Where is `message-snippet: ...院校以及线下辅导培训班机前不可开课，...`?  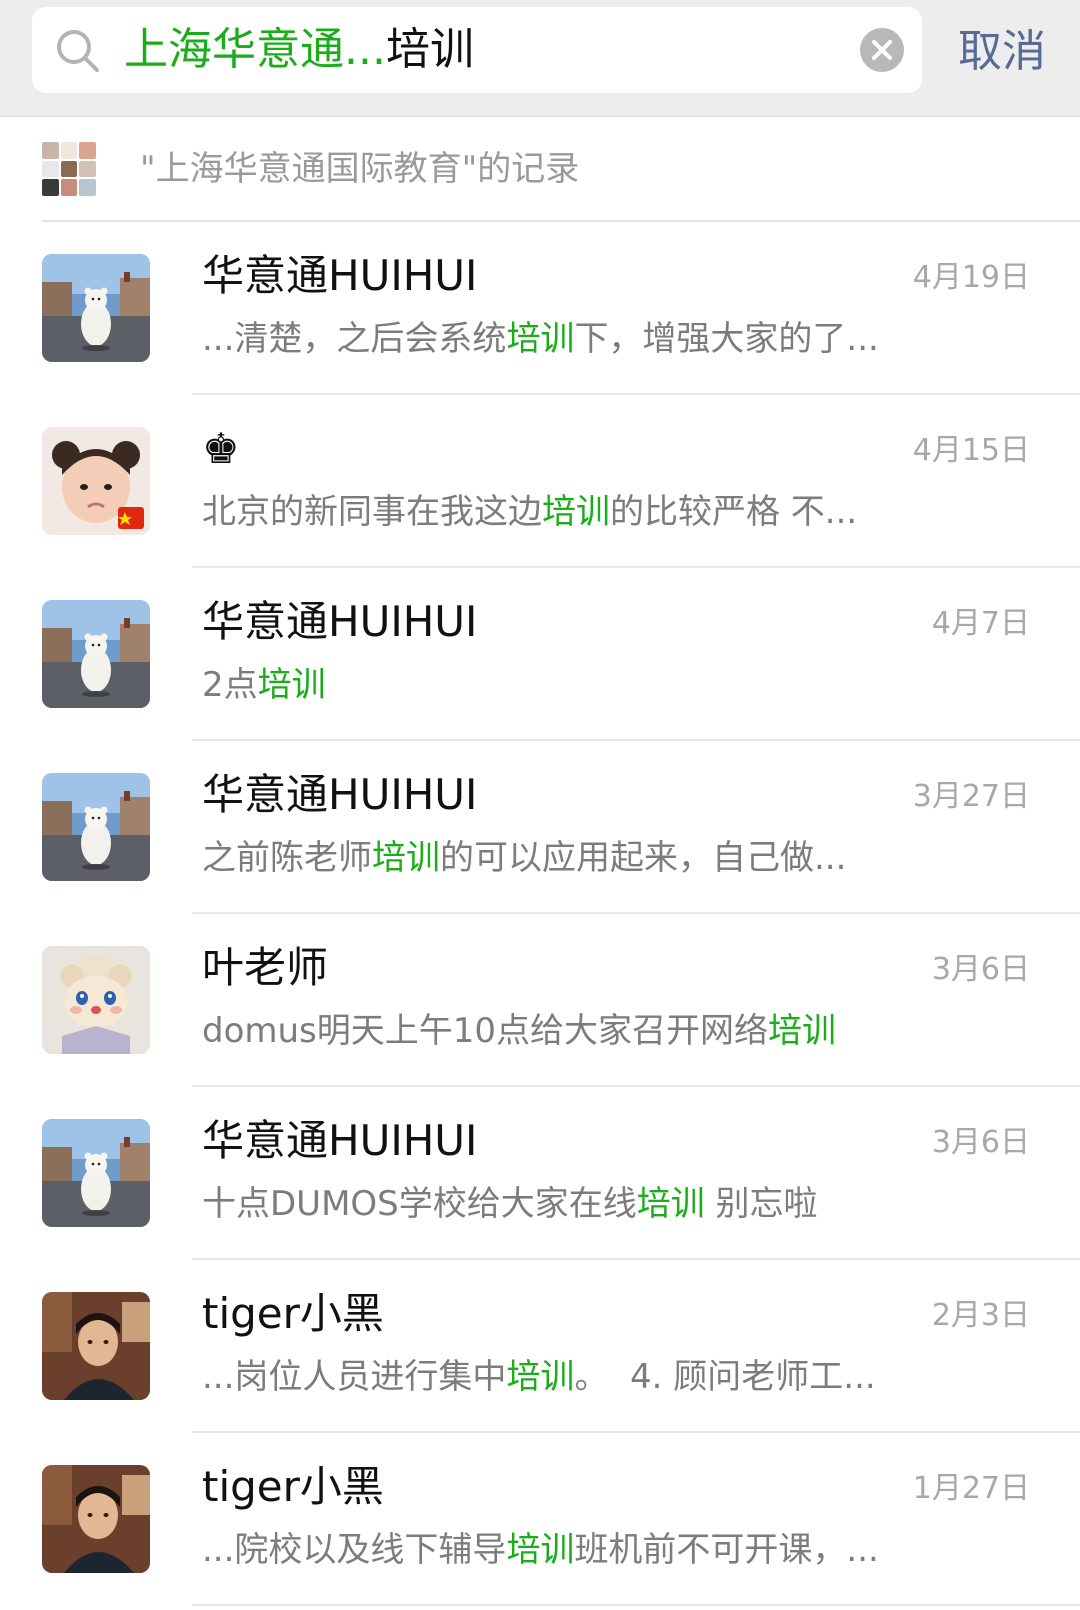
message-snippet: ...院校以及线下辅导培训班机前不可开课，... is located at coordinates (622, 1550).